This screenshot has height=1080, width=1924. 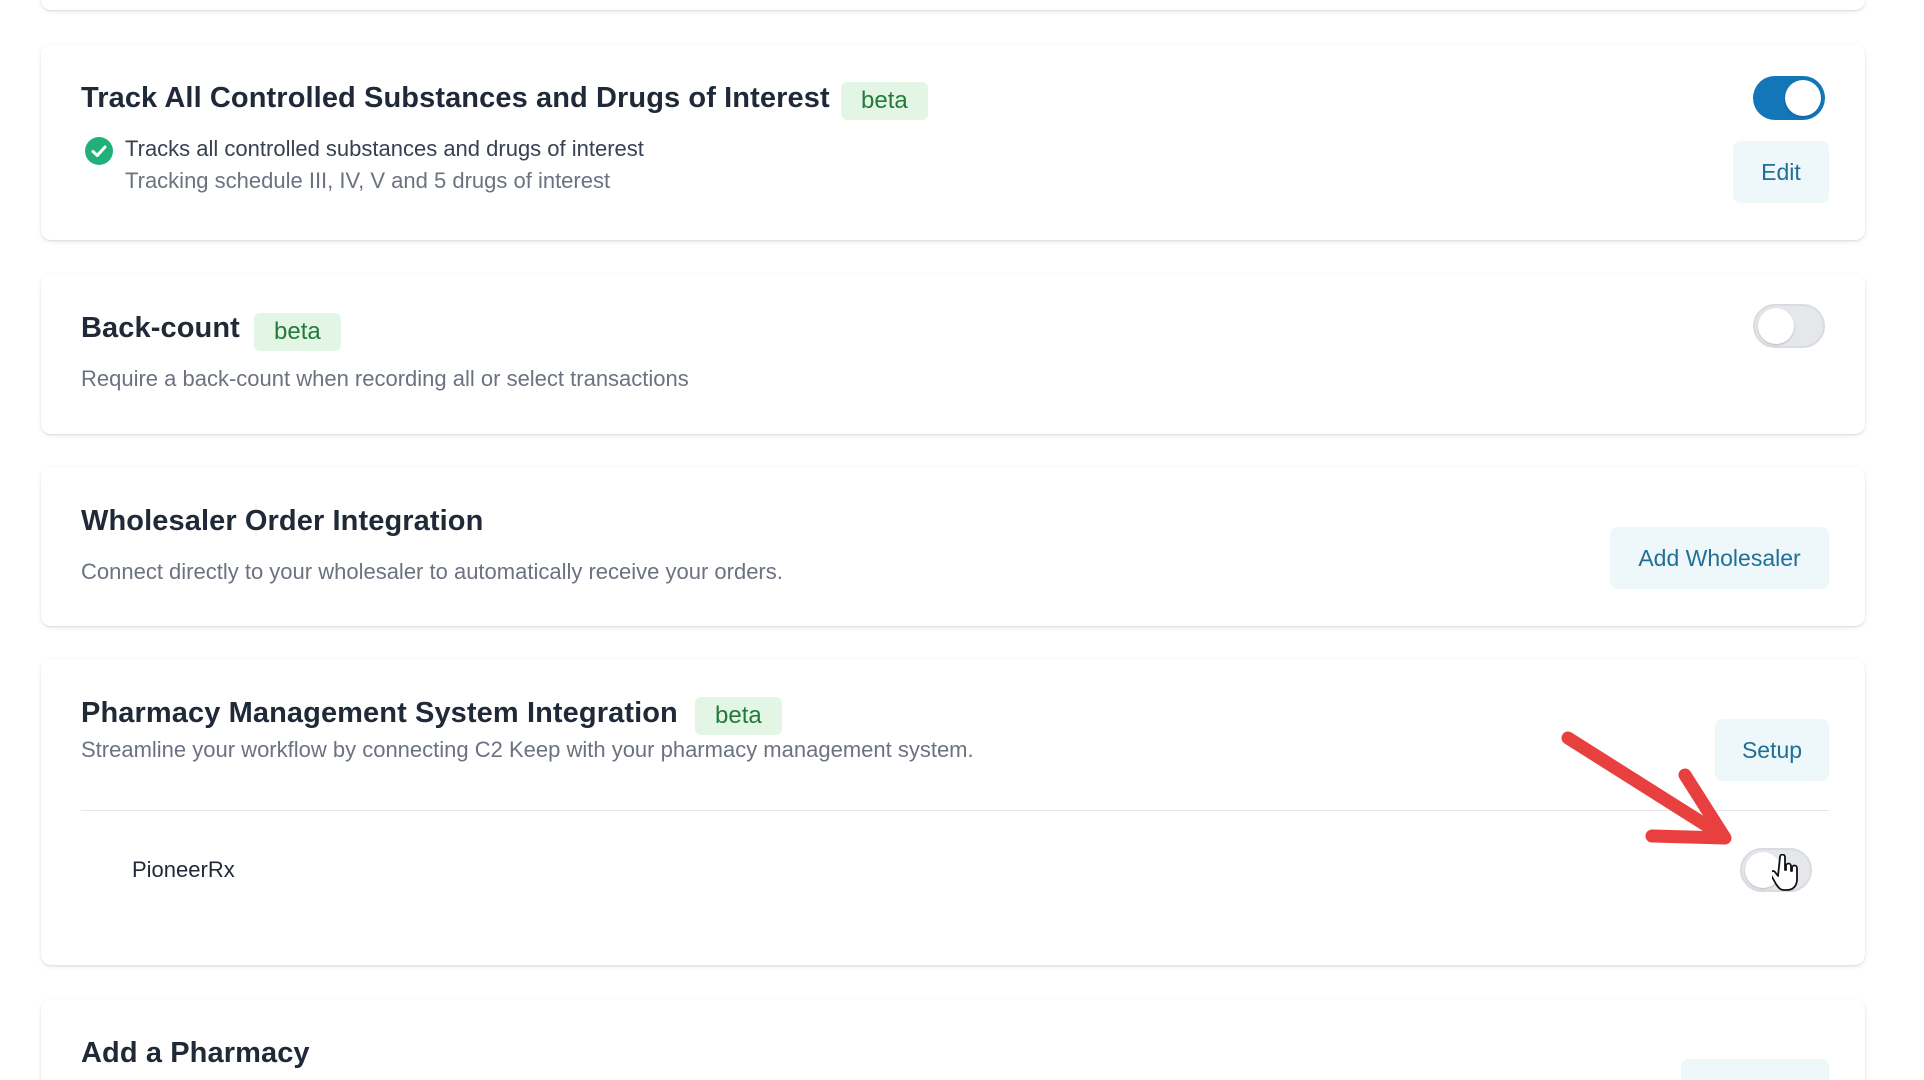 What do you see at coordinates (379, 713) in the screenshot?
I see `card-title: Pharmacy Management System Integration` at bounding box center [379, 713].